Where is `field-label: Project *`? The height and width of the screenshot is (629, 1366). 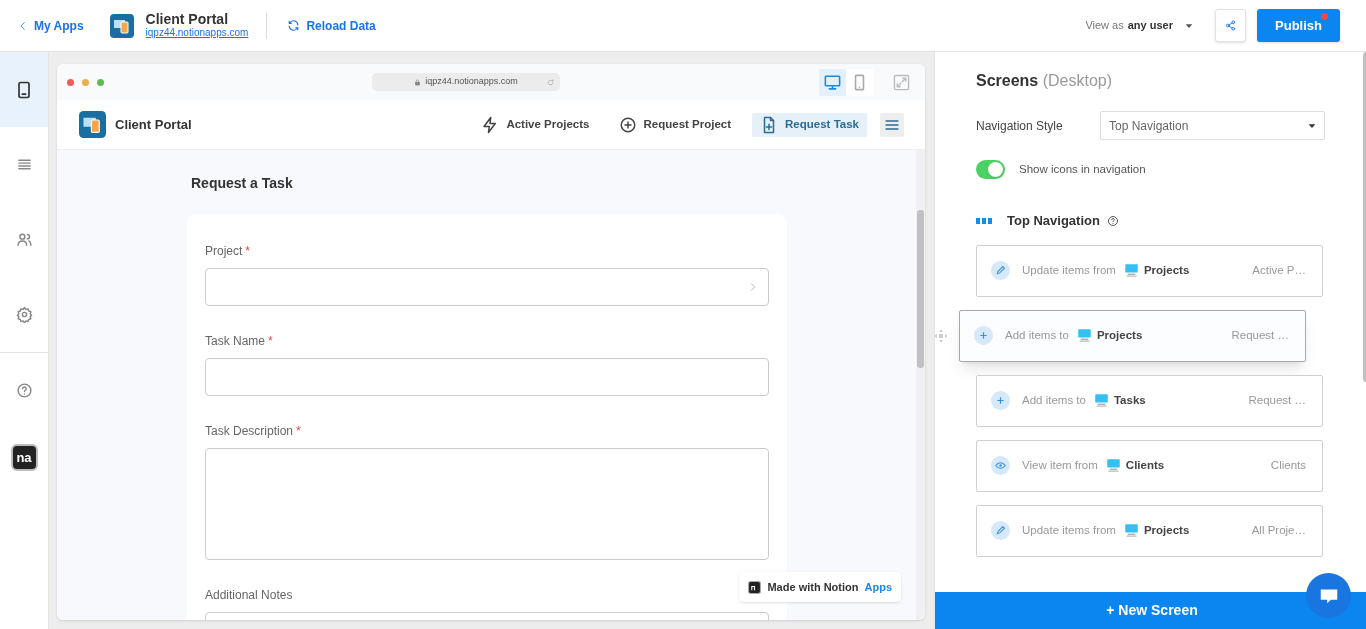
field-label: Project * is located at coordinates (228, 251).